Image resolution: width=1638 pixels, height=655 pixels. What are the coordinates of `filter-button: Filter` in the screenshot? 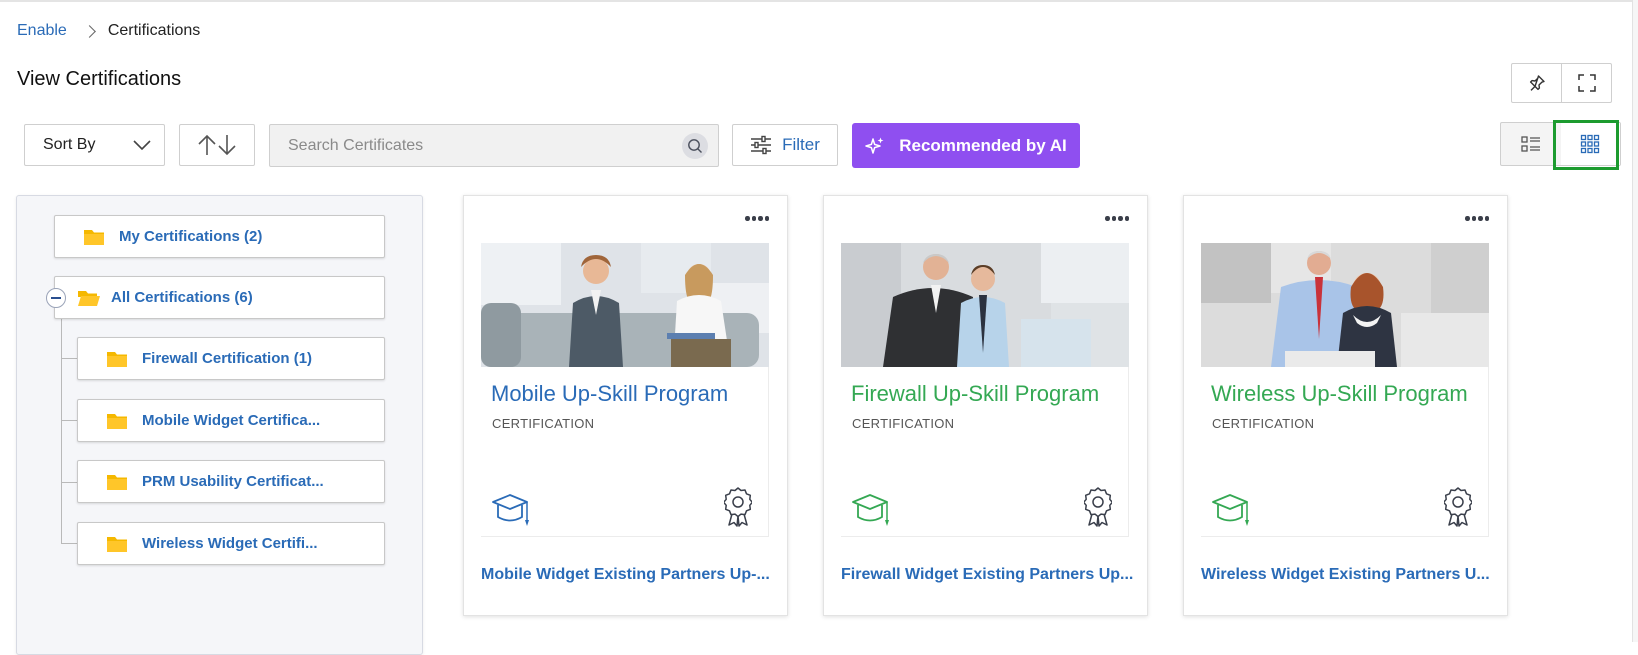 It's located at (785, 145).